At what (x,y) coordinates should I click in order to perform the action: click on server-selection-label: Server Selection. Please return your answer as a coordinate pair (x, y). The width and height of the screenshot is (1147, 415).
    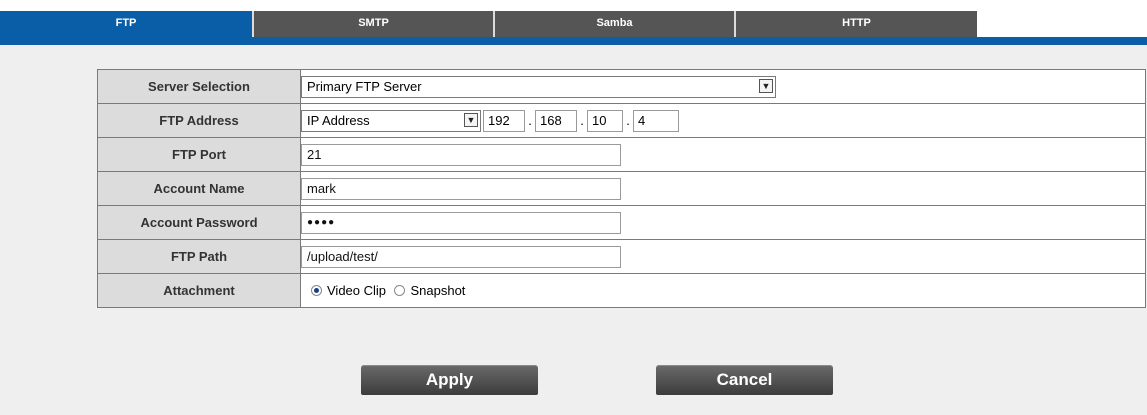
    Looking at the image, I should click on (199, 86).